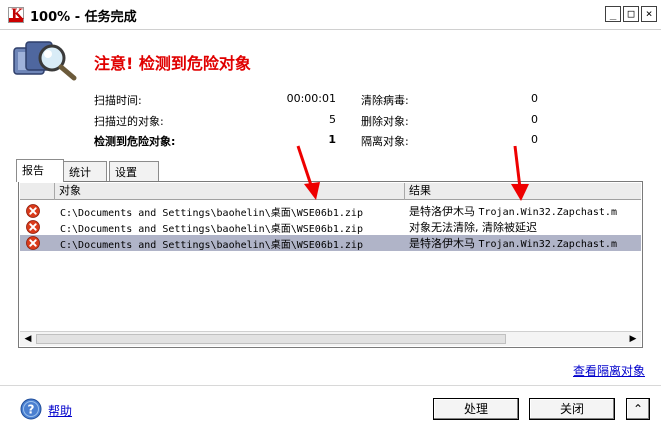 The height and width of the screenshot is (431, 661). Describe the element at coordinates (60, 410) in the screenshot. I see `help-link: 帮助` at that location.